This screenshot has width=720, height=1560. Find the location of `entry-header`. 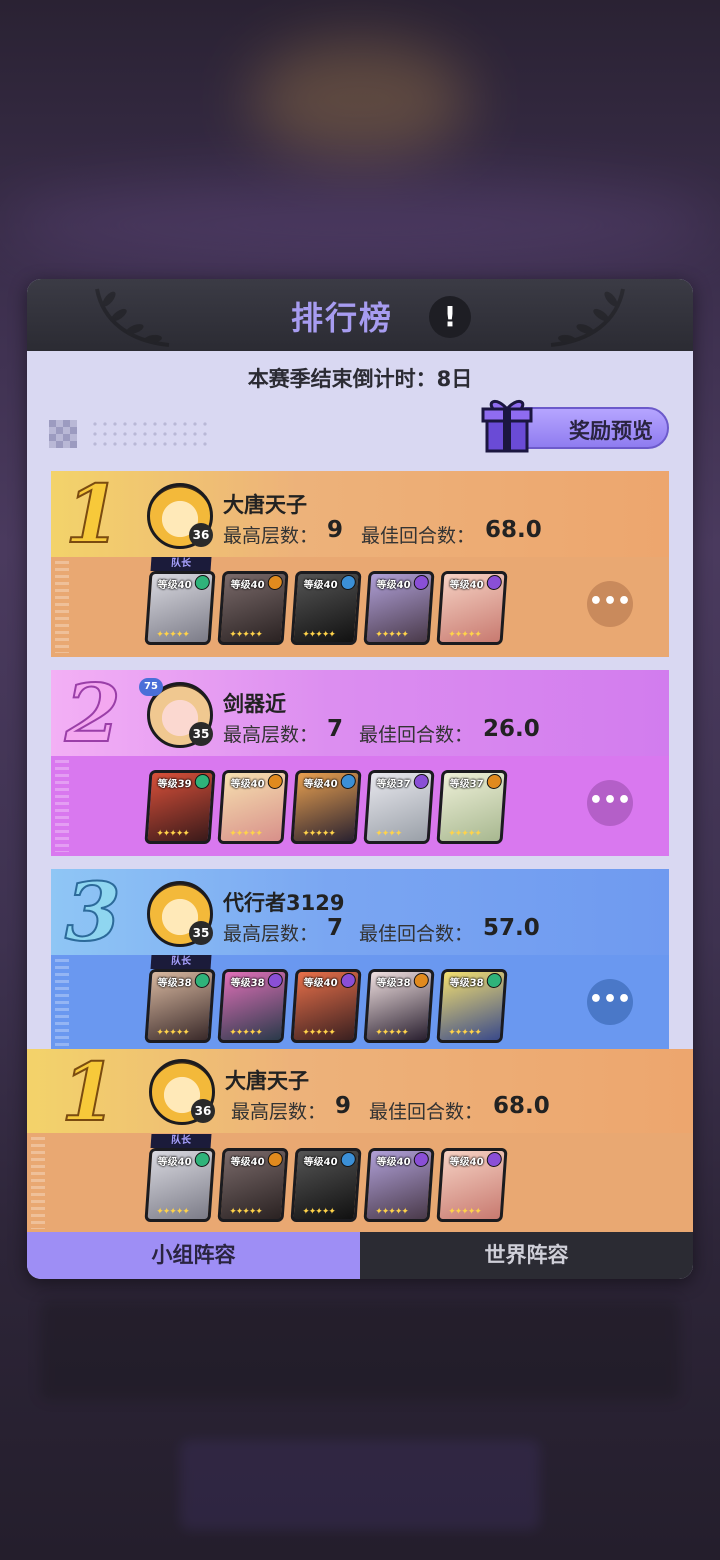

entry-header is located at coordinates (360, 1091).